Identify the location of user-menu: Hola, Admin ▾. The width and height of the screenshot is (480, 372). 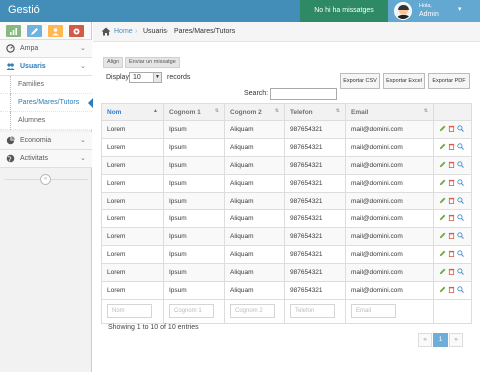
(434, 11).